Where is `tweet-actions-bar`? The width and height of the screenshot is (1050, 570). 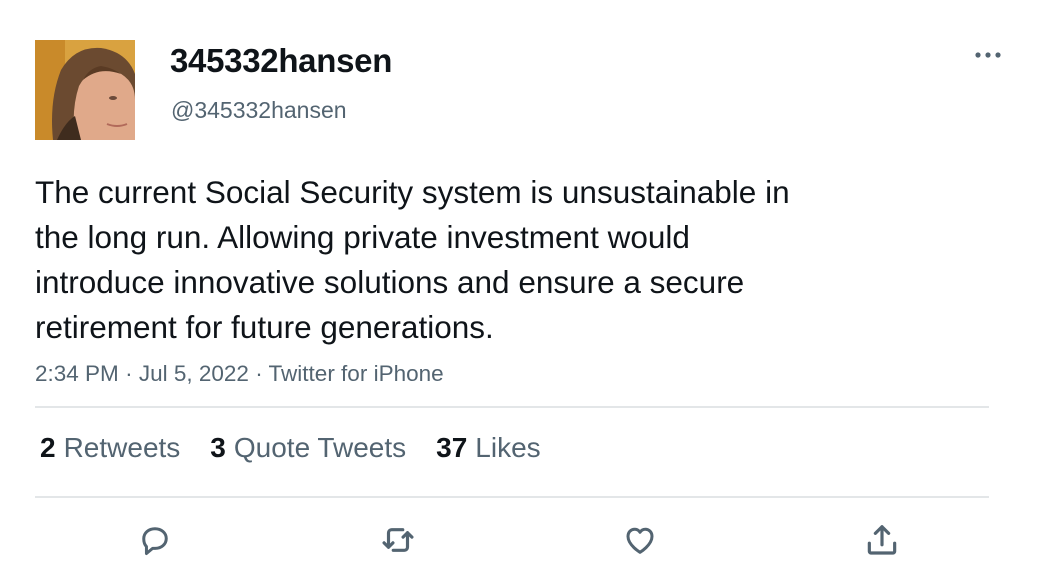
tweet-actions-bar is located at coordinates (525, 540).